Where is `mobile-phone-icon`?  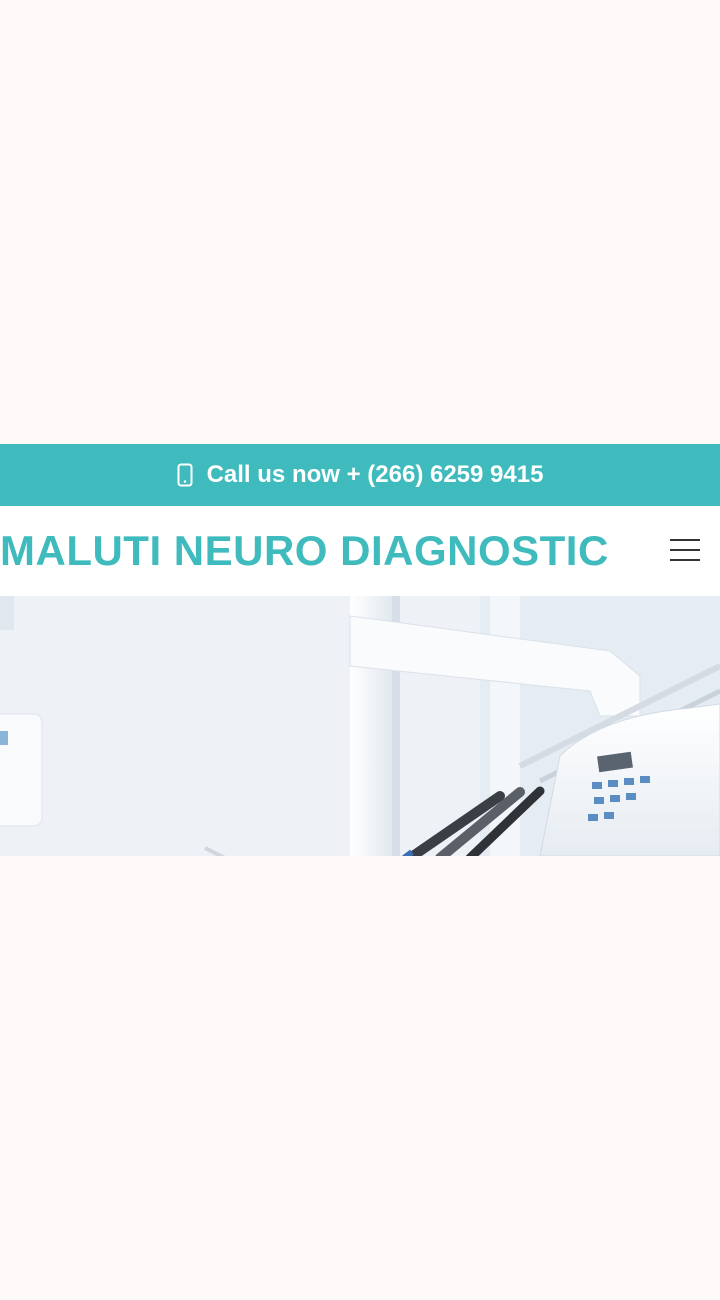 mobile-phone-icon is located at coordinates (185, 475).